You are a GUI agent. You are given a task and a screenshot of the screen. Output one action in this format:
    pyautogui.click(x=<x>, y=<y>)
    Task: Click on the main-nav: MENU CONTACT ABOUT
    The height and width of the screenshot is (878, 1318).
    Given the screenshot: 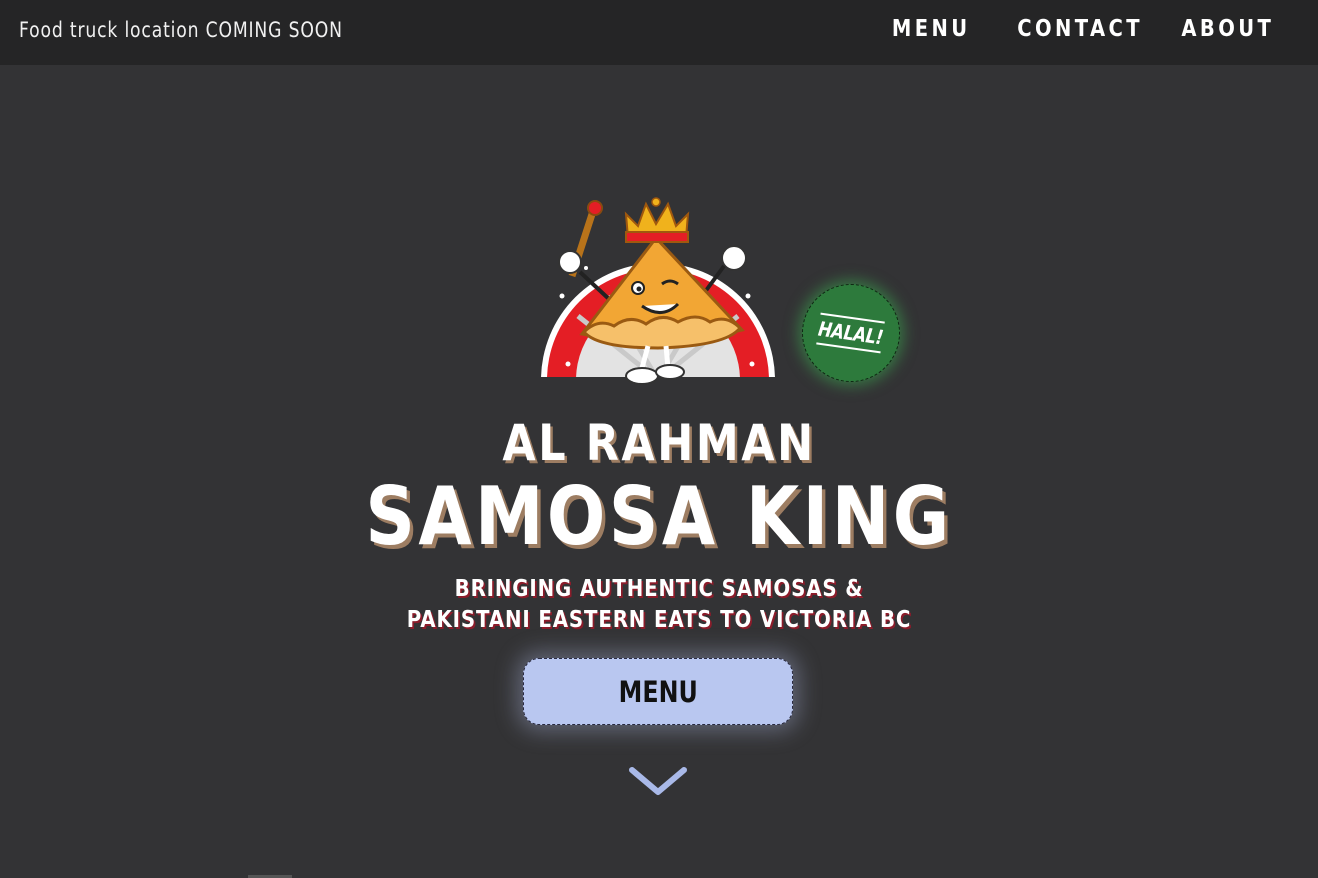 What is the action you would take?
    pyautogui.click(x=1076, y=29)
    